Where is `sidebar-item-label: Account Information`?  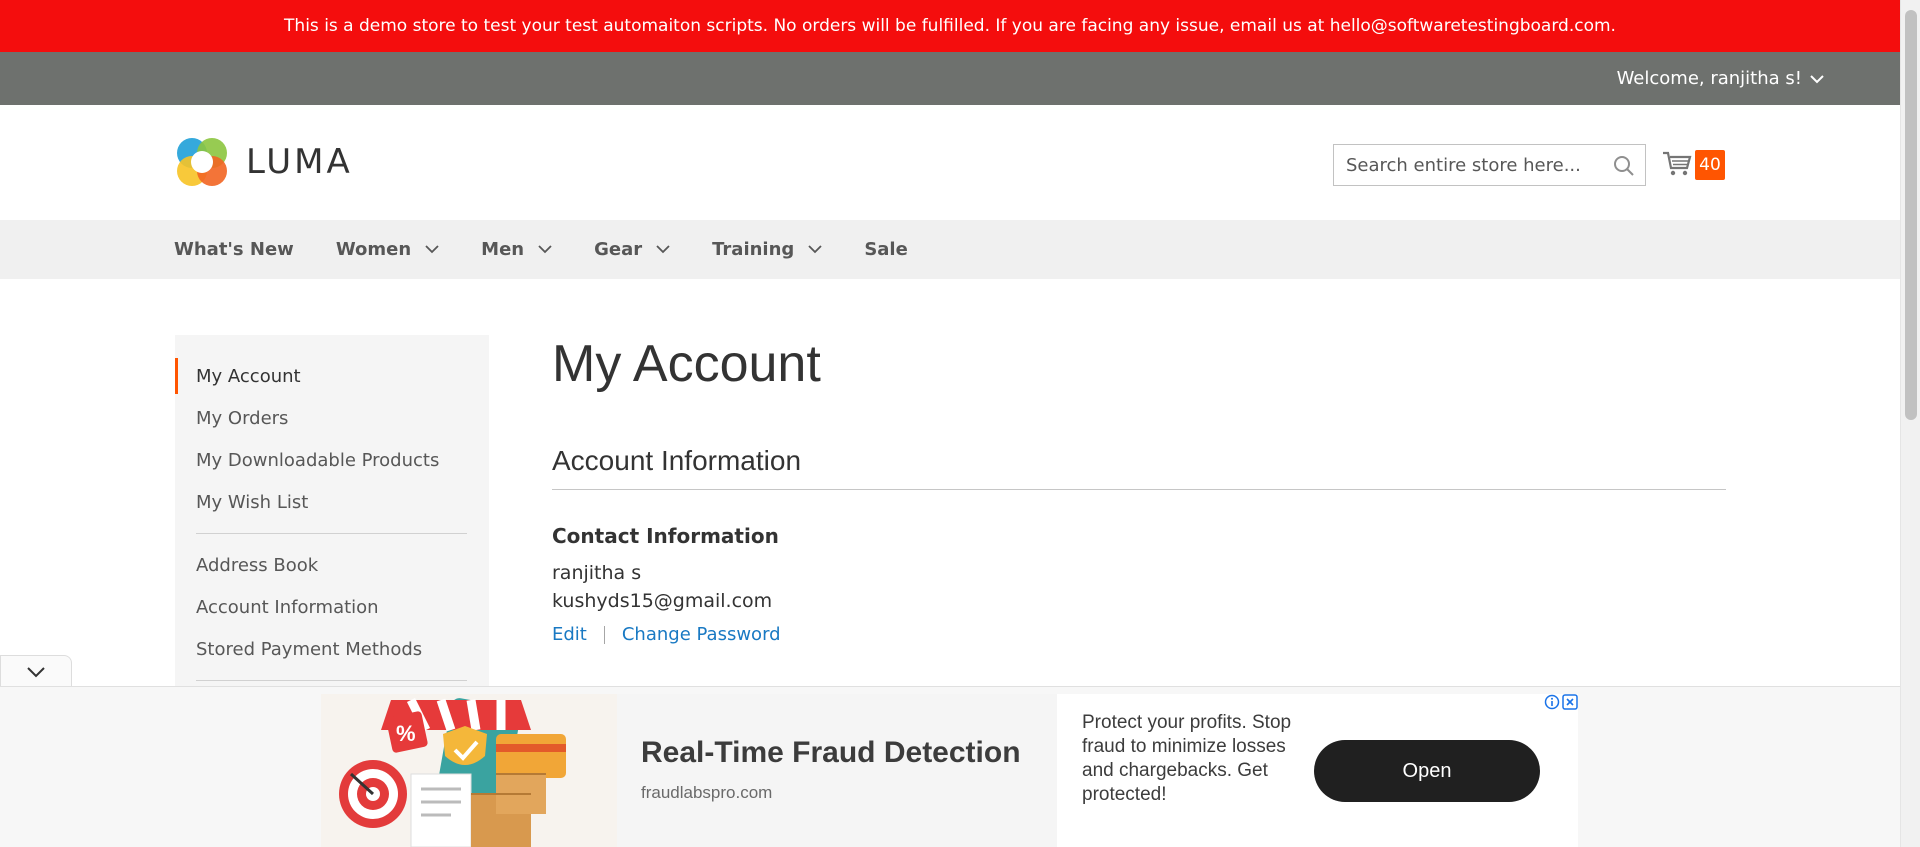
sidebar-item-label: Account Information is located at coordinates (287, 607).